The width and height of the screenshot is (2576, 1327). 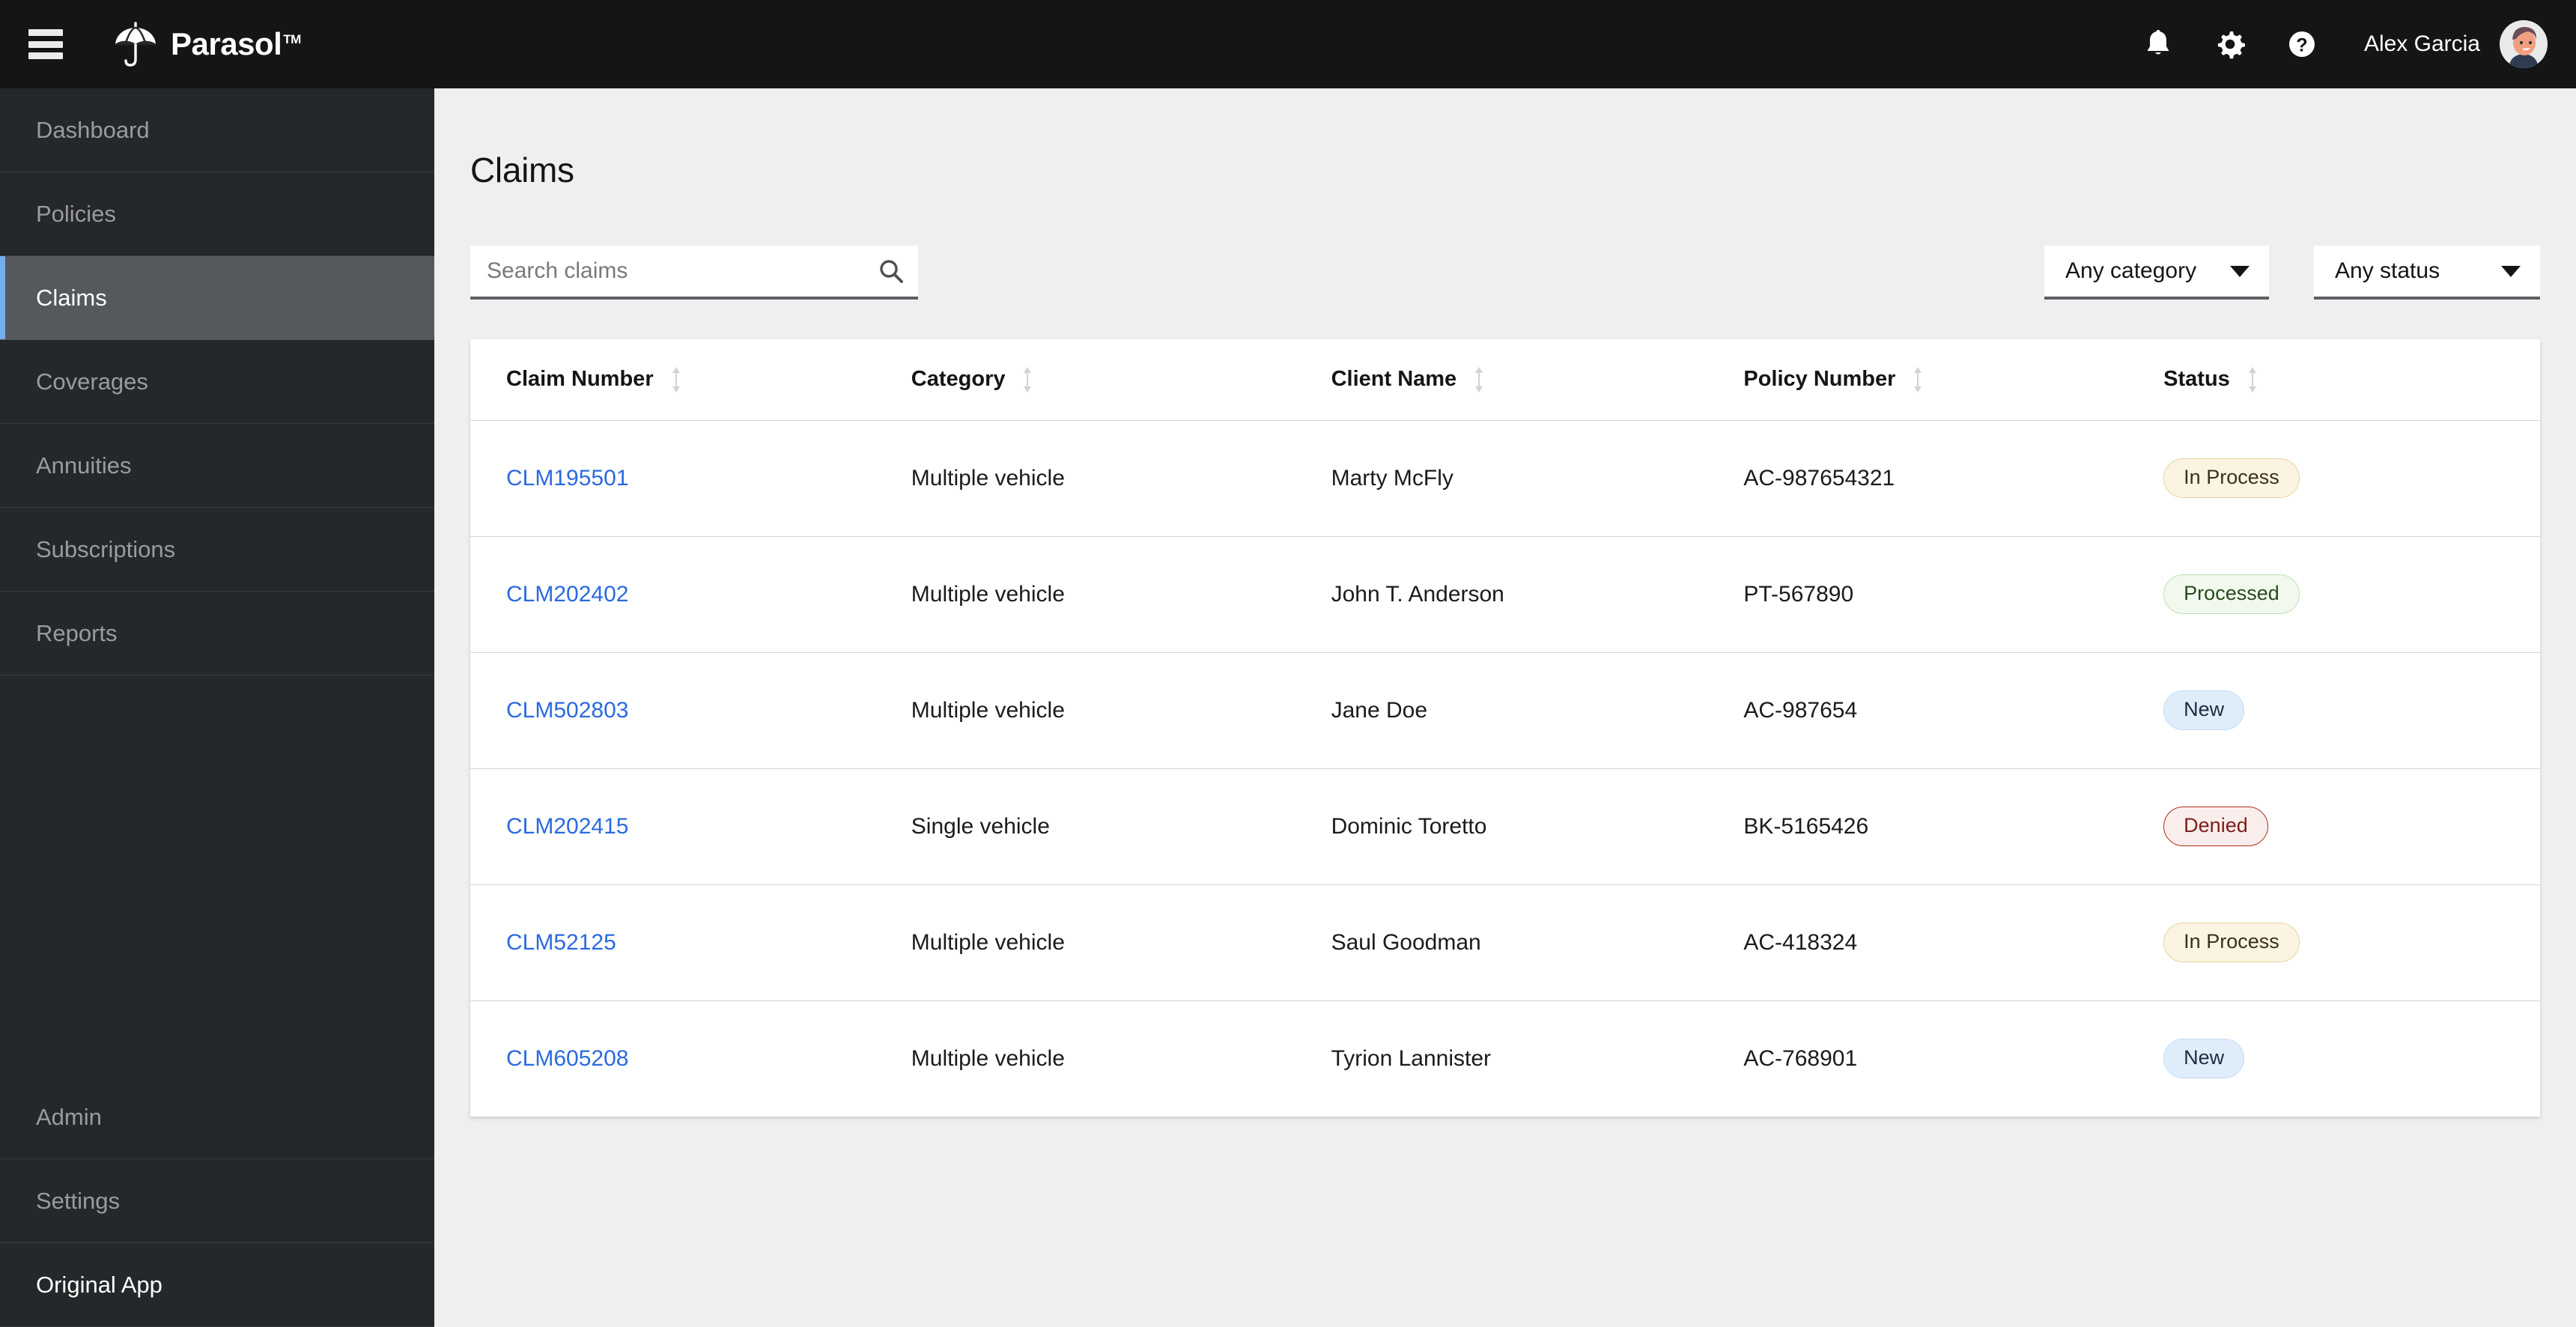 What do you see at coordinates (217, 298) in the screenshot?
I see `sidebar-item-claims: Claims` at bounding box center [217, 298].